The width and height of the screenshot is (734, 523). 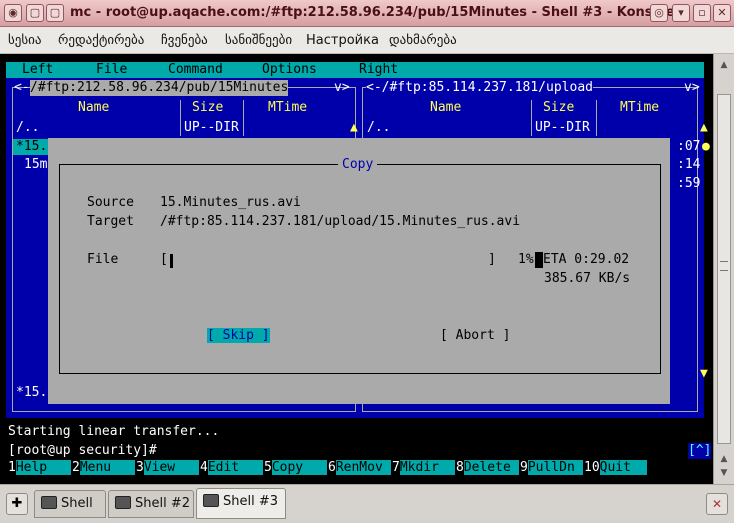 What do you see at coordinates (704, 128) in the screenshot?
I see `right-scroll-up-icon: ▲` at bounding box center [704, 128].